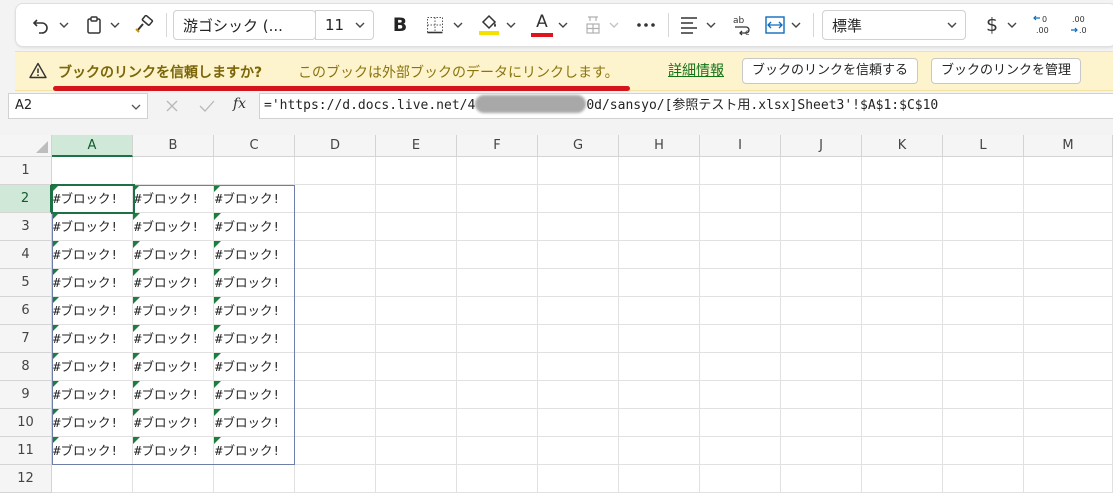 Image resolution: width=1113 pixels, height=496 pixels. Describe the element at coordinates (821, 367) in the screenshot. I see `cell-j8` at that location.